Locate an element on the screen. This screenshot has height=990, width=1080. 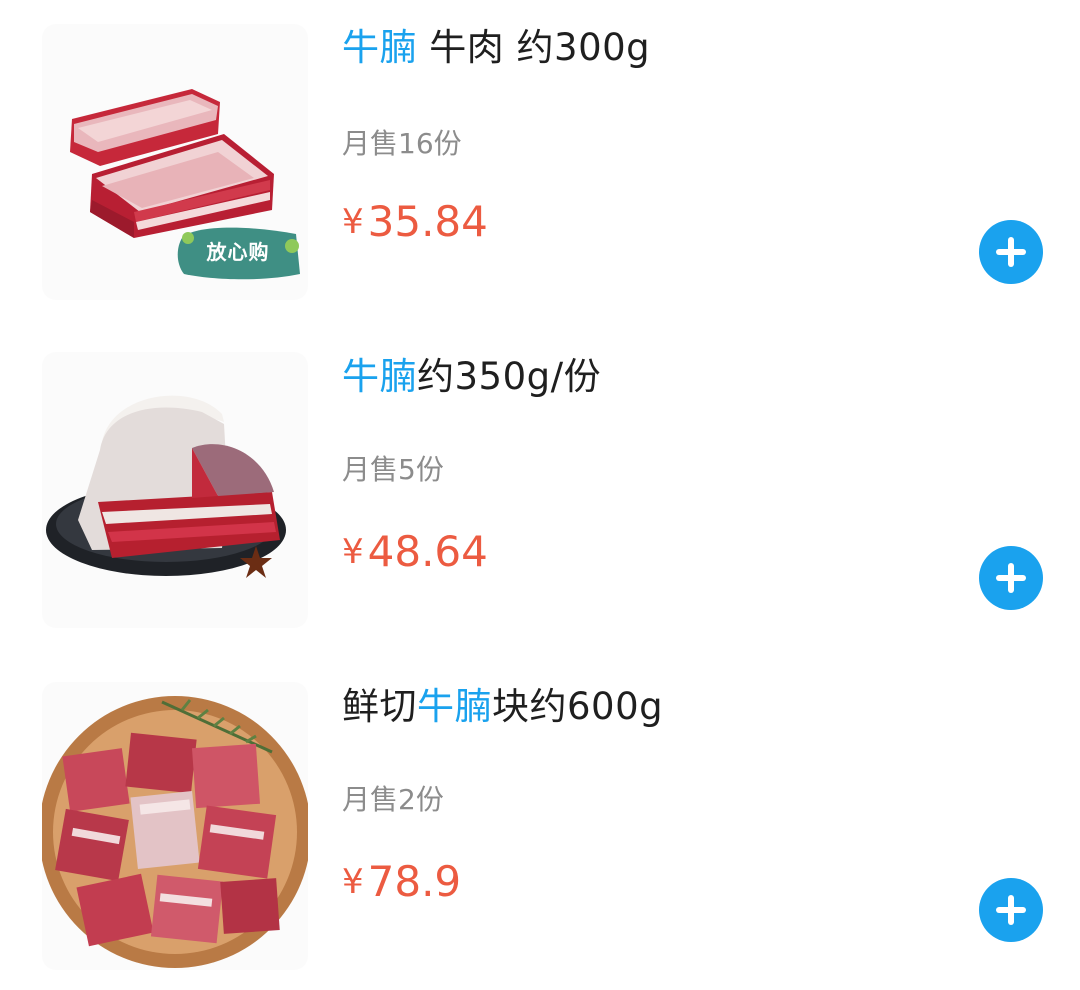
product-title: 鲜切牛腩块约600g is located at coordinates (502, 707).